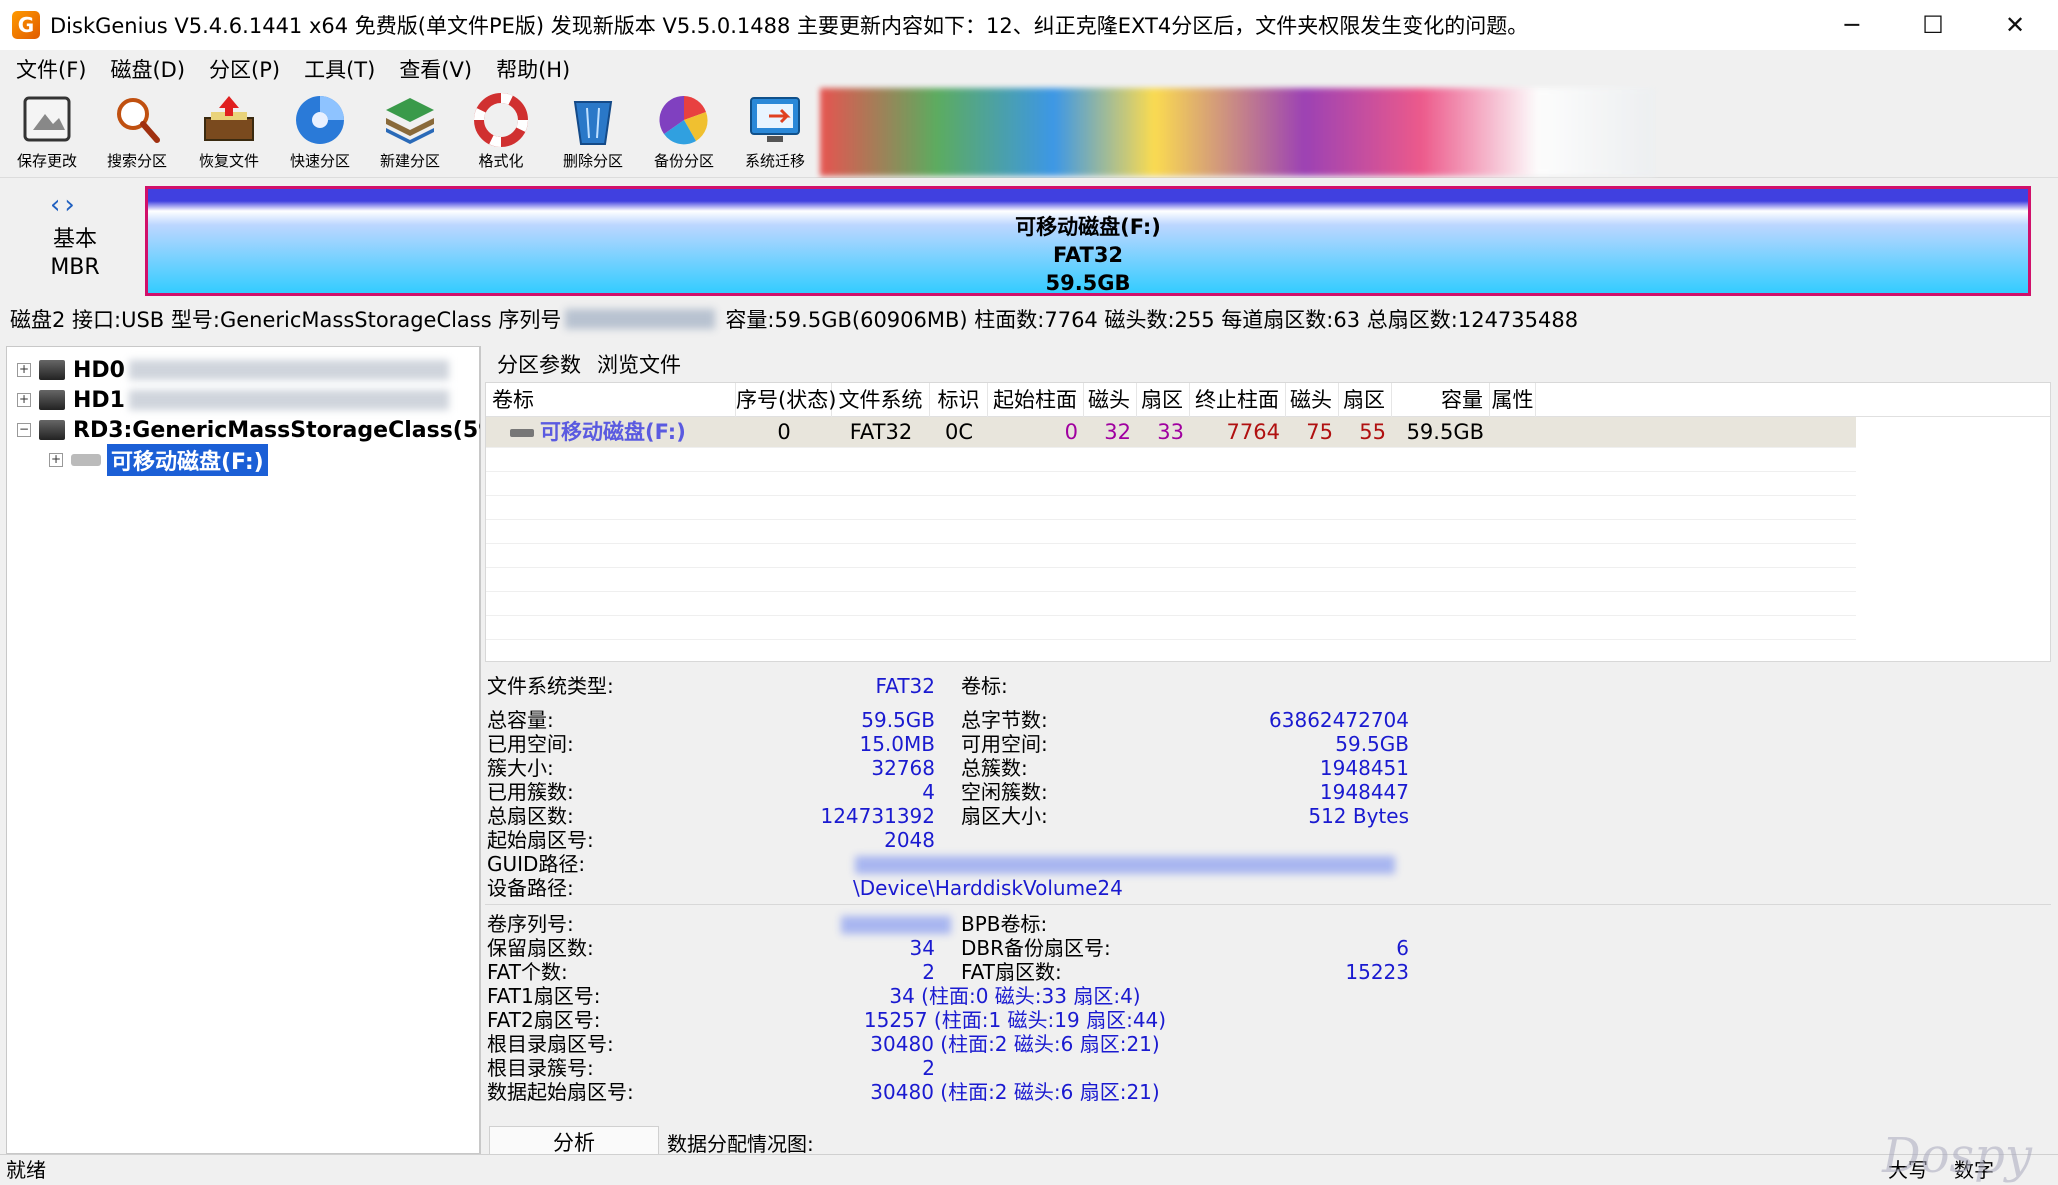 Image resolution: width=2058 pixels, height=1185 pixels. What do you see at coordinates (1036, 948) in the screenshot?
I see `dbr-backup-label: DBR备份扇区号:` at bounding box center [1036, 948].